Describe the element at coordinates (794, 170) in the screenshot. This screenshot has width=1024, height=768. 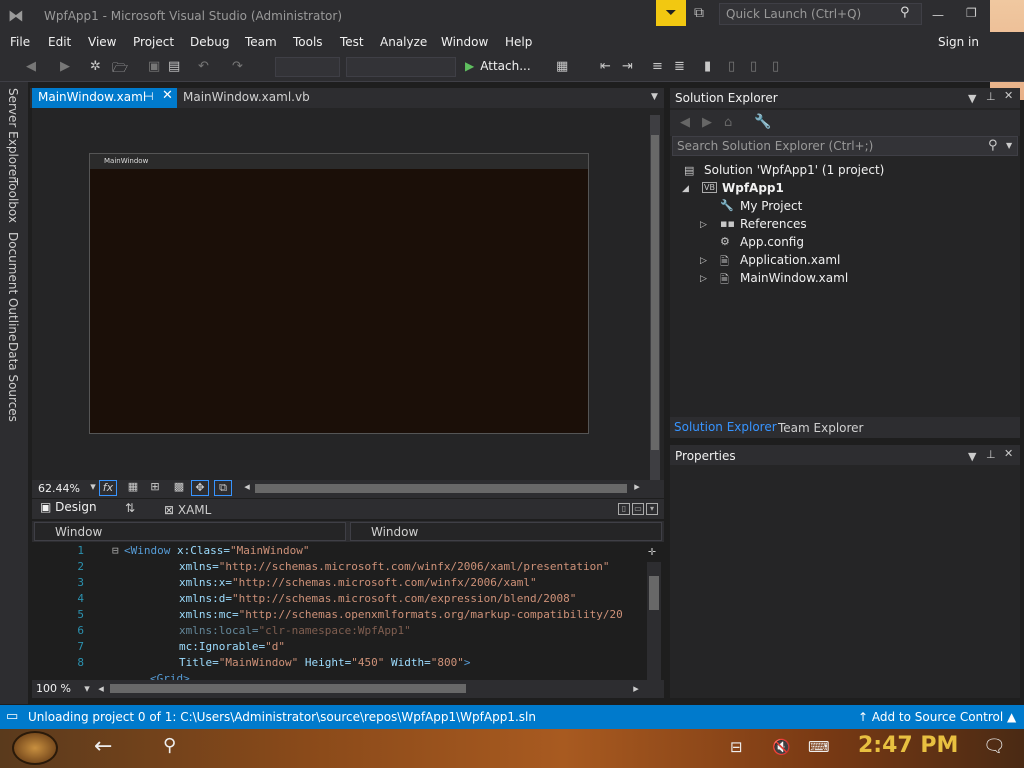
I see `tree-item-solution: Solution 'WpfApp1' (1 project)` at that location.